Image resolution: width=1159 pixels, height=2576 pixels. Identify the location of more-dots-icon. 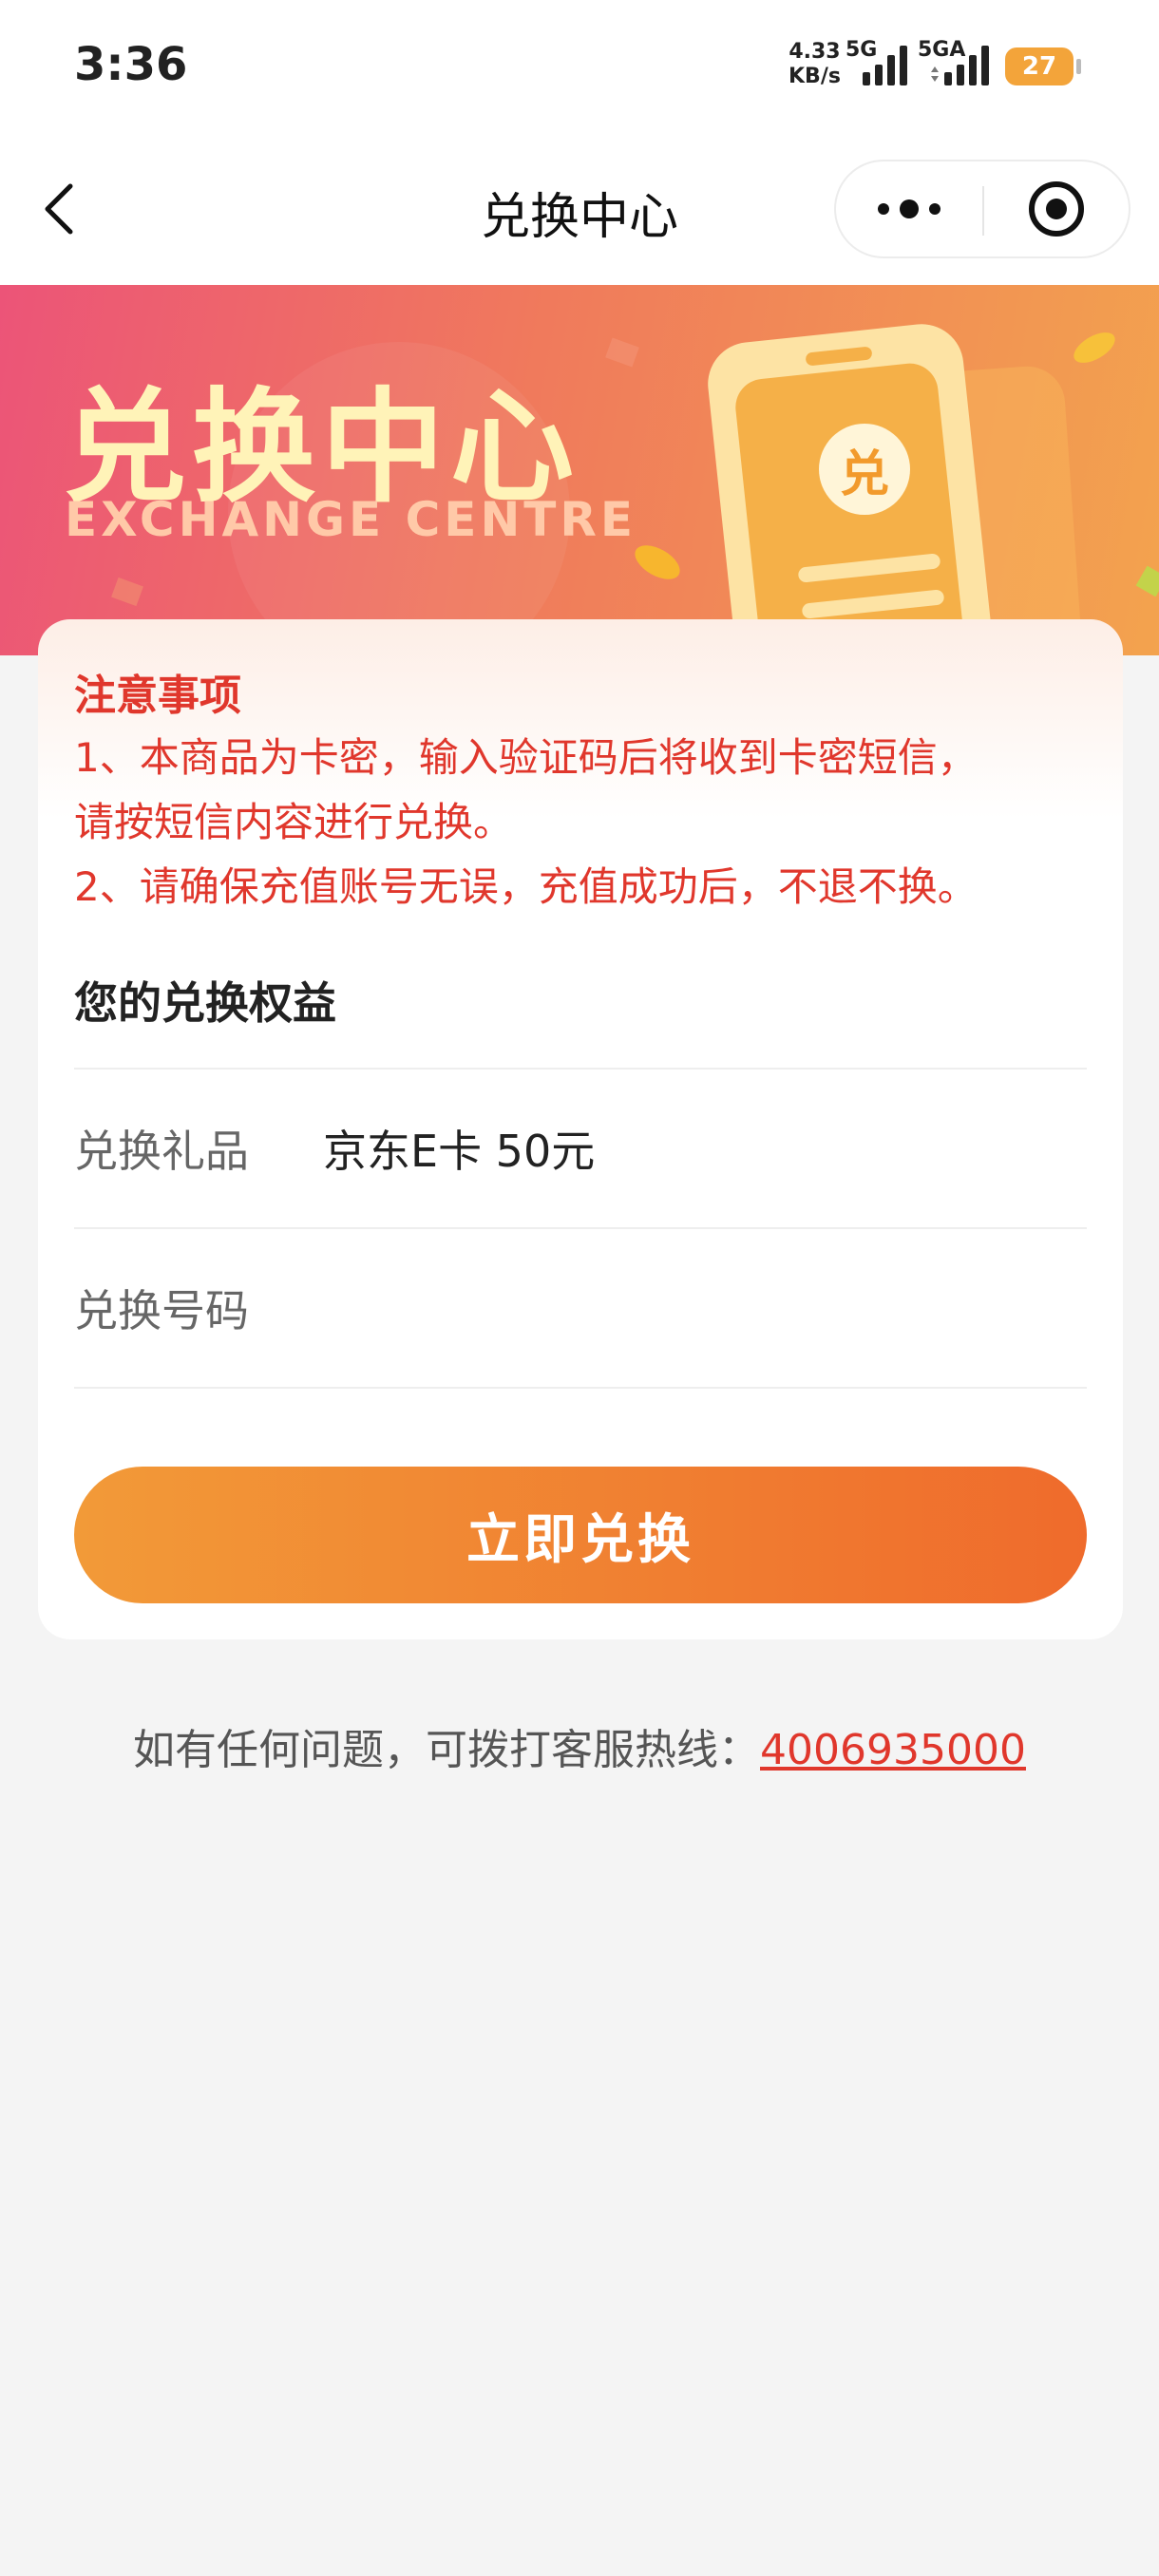
(909, 208).